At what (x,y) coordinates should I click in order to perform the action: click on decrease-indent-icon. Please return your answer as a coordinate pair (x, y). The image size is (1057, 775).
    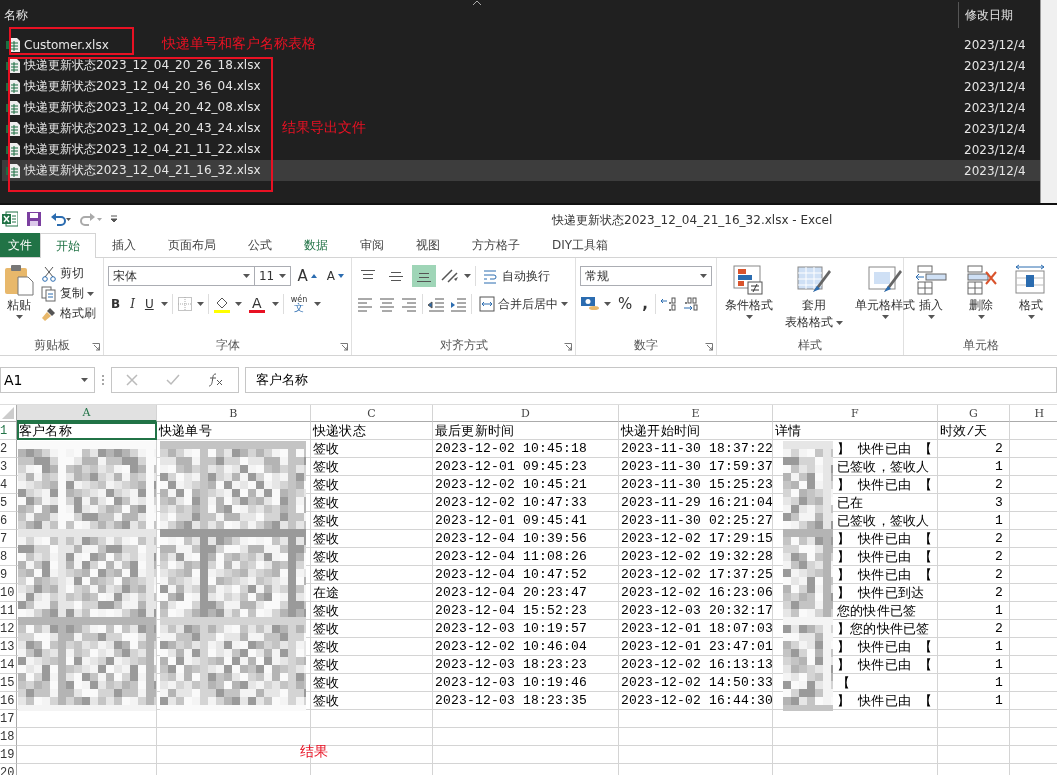
    Looking at the image, I should click on (436, 304).